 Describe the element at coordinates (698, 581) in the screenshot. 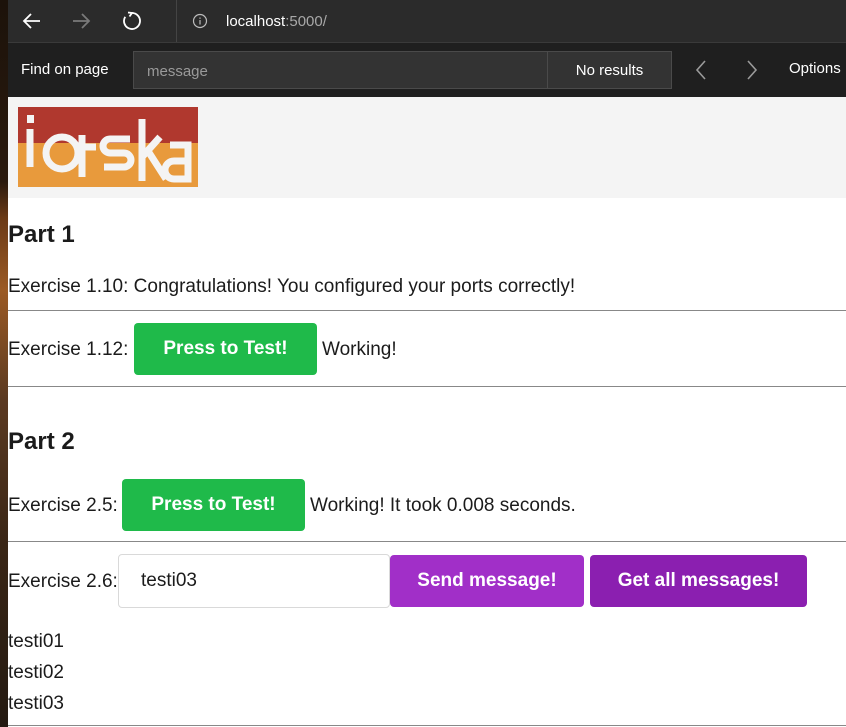

I see `get-all-messages-button: Get all messages!` at that location.